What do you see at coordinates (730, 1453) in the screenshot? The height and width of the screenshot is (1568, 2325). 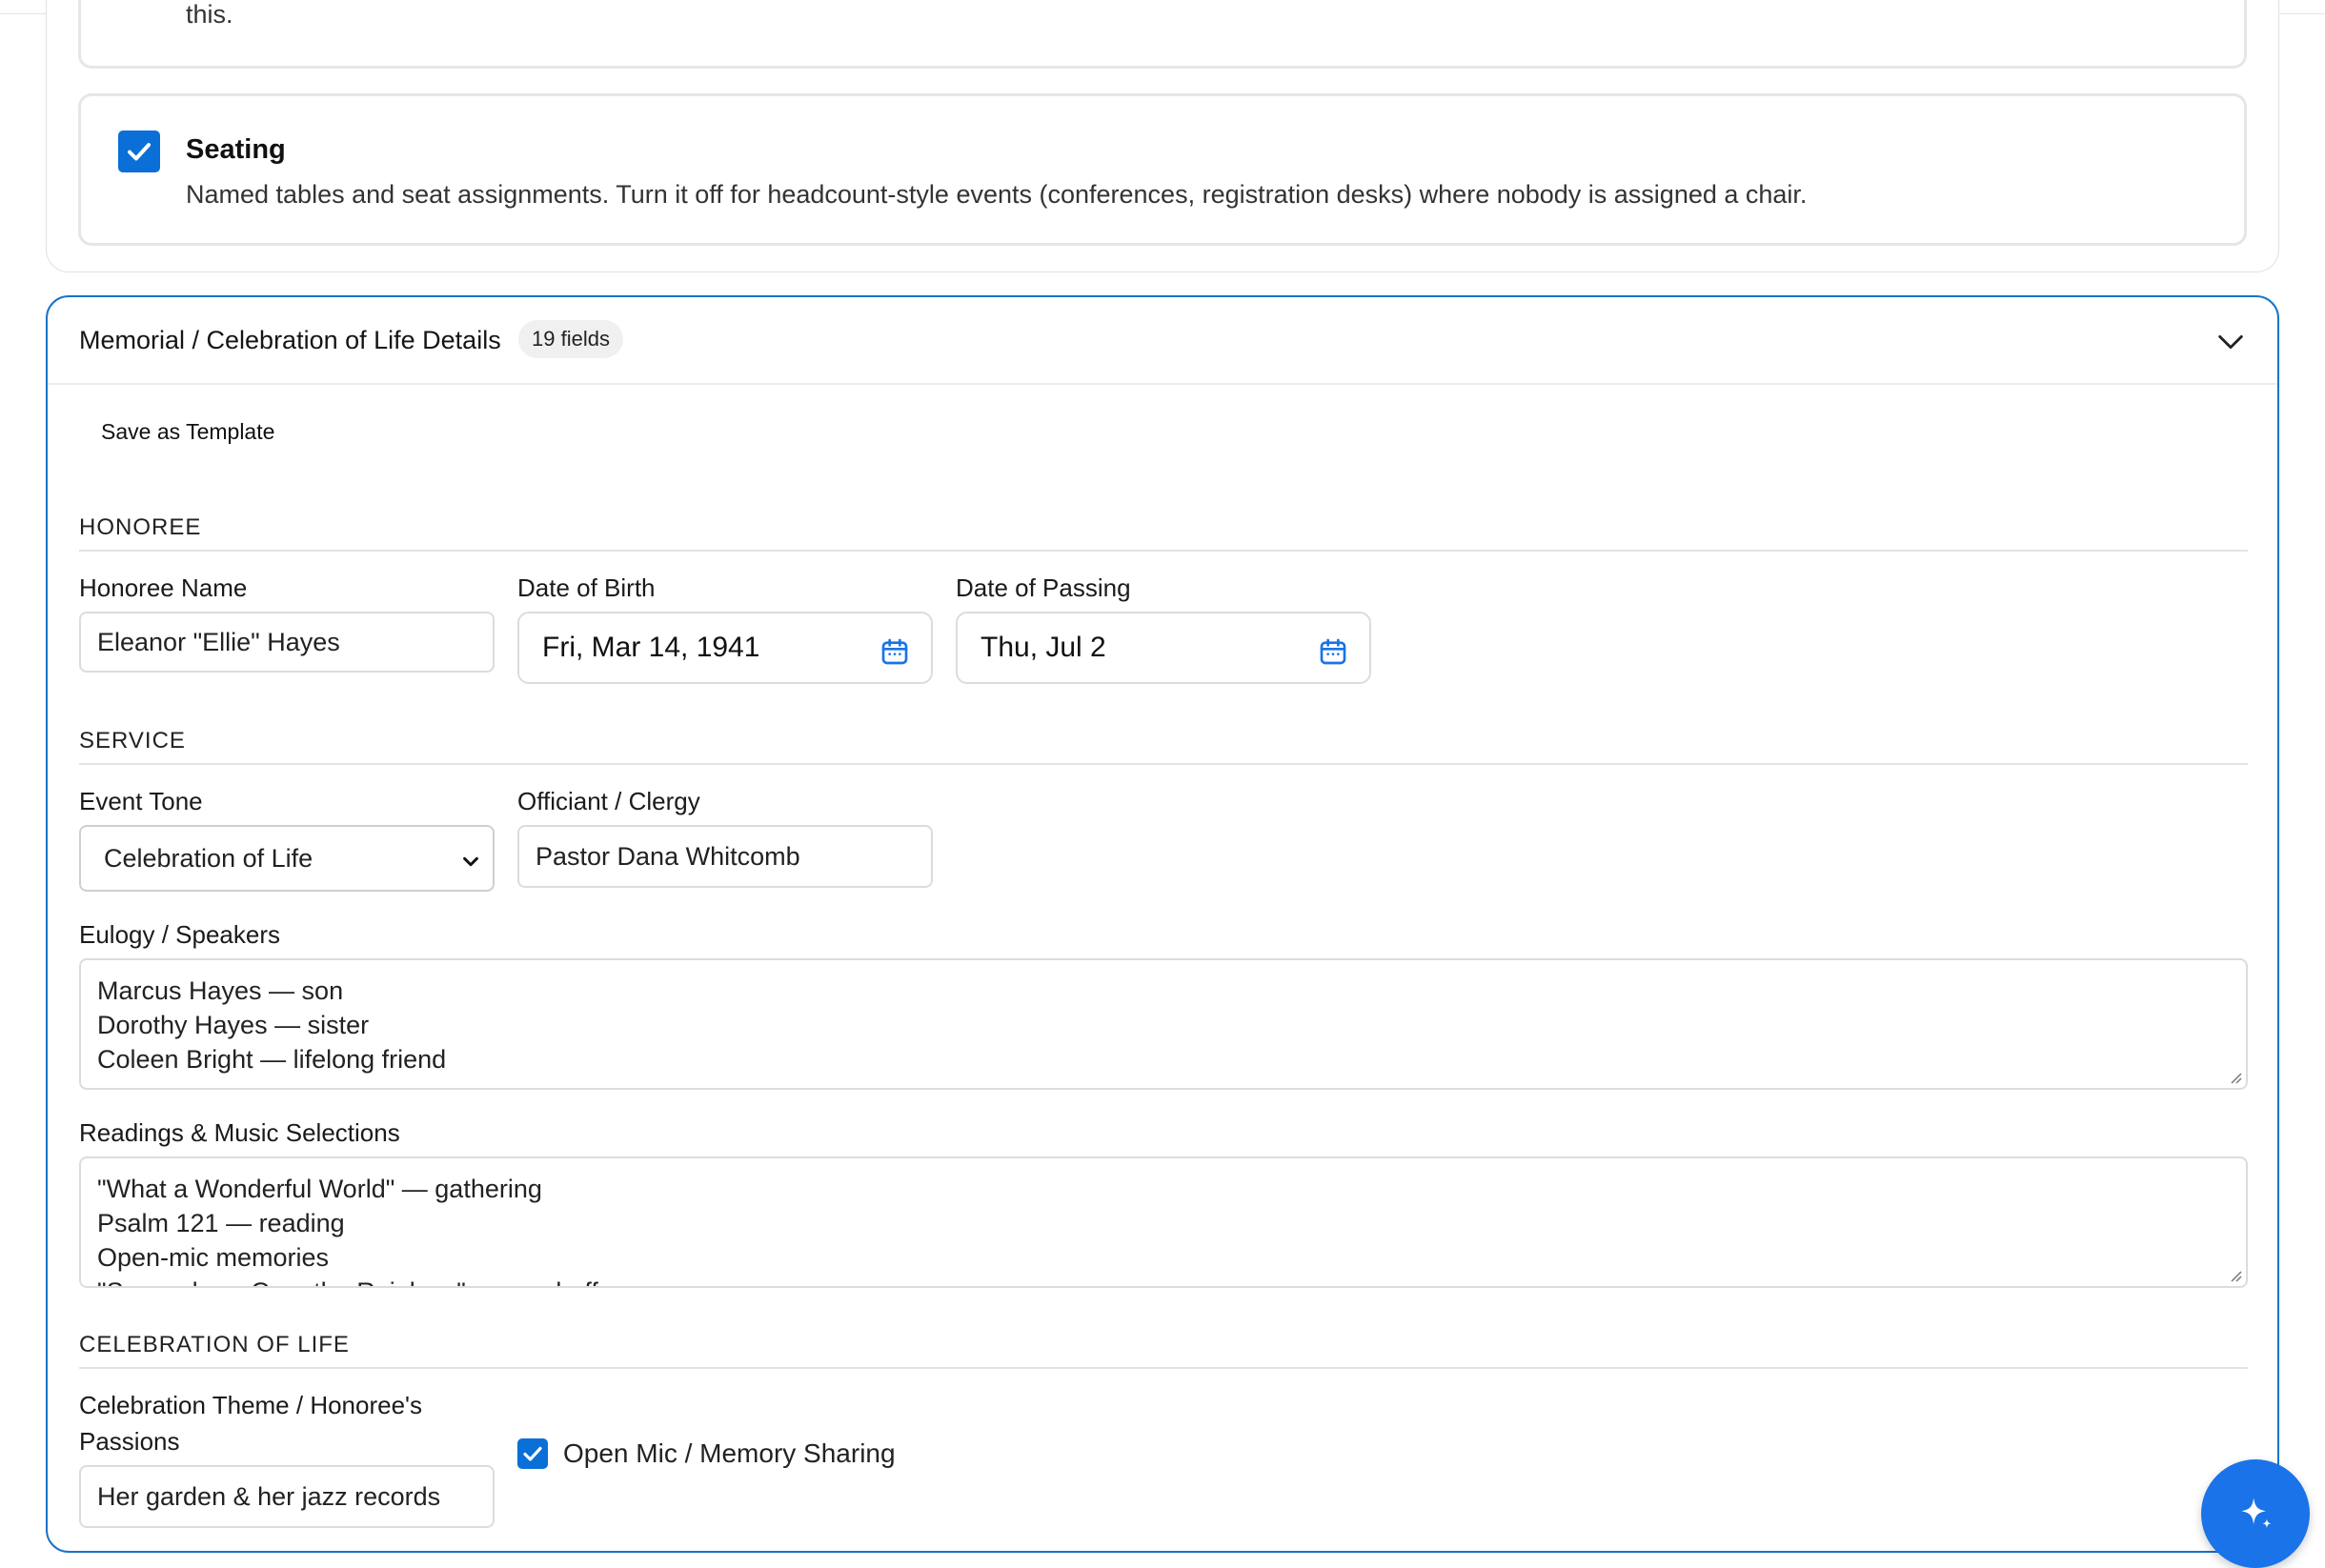 I see `open-mic-label: Open Mic / Memory Sharing` at bounding box center [730, 1453].